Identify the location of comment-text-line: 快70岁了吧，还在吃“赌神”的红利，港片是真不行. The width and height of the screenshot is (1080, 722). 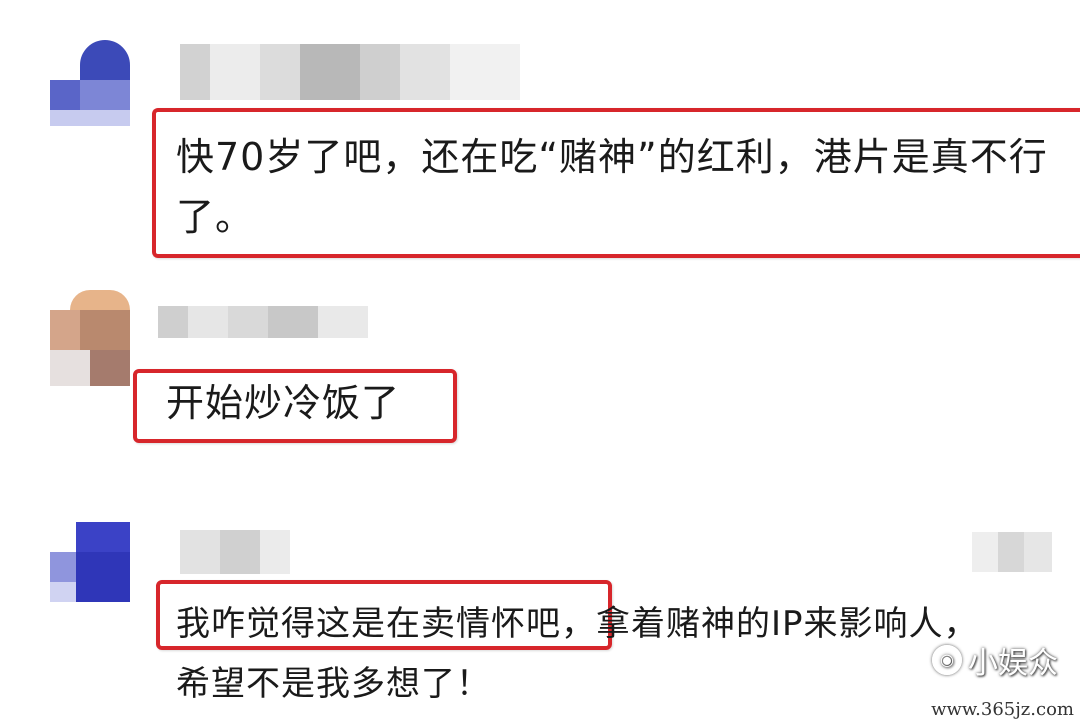
(612, 157).